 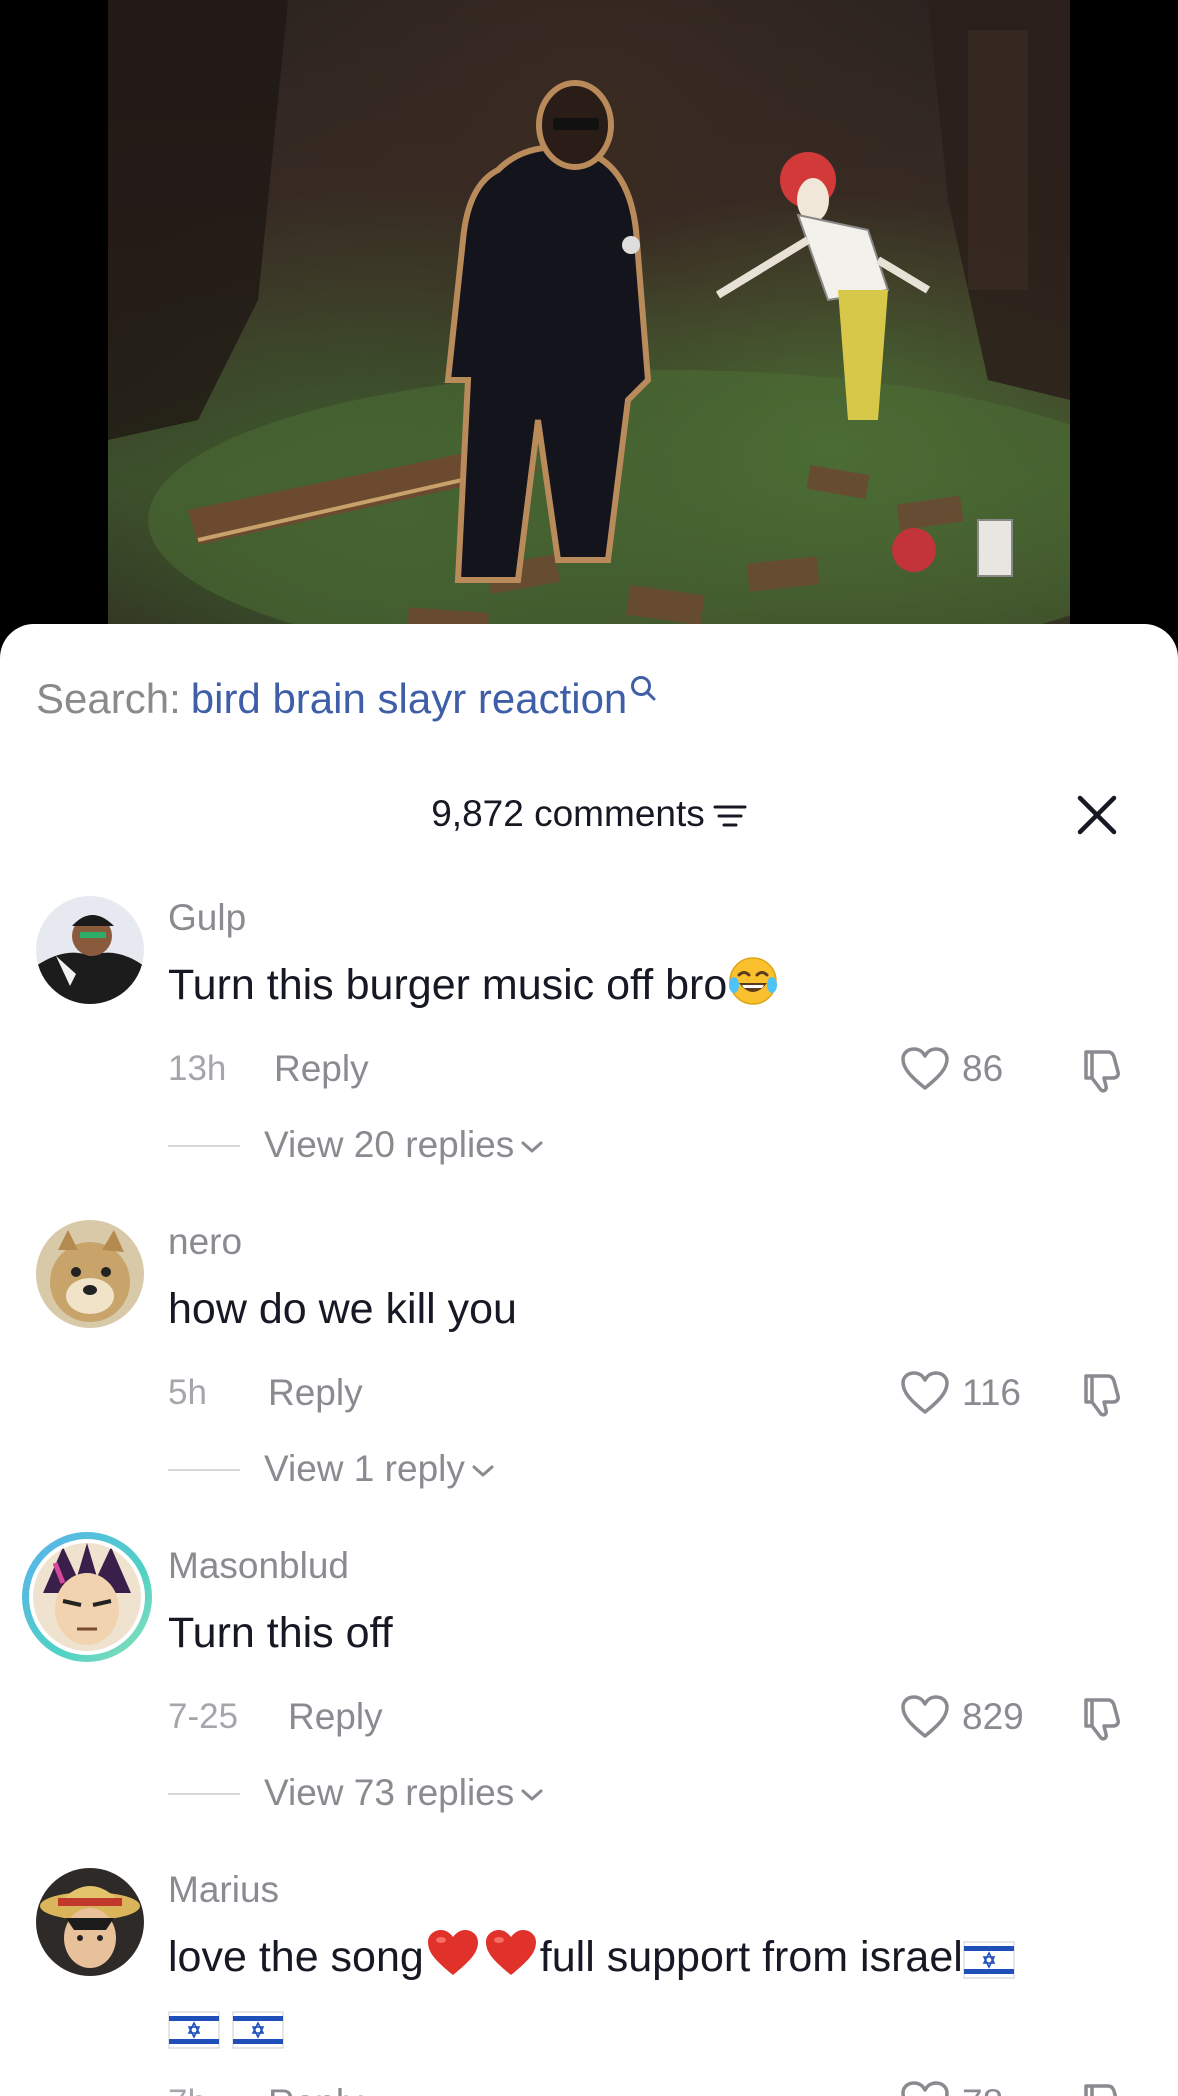 I want to click on comment-time: 7h, so click(x=187, y=2087).